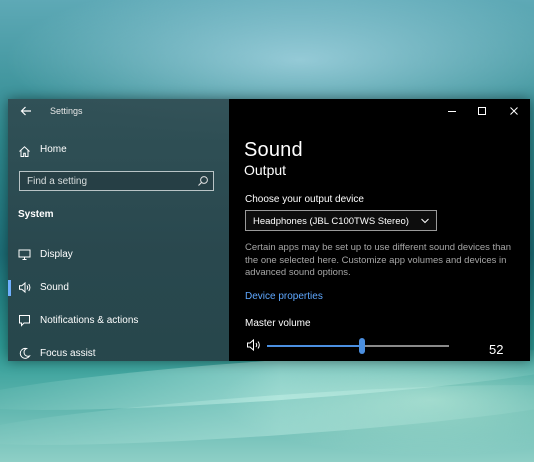 The height and width of the screenshot is (462, 534). Describe the element at coordinates (56, 254) in the screenshot. I see `sidebar-item-label: Display` at that location.